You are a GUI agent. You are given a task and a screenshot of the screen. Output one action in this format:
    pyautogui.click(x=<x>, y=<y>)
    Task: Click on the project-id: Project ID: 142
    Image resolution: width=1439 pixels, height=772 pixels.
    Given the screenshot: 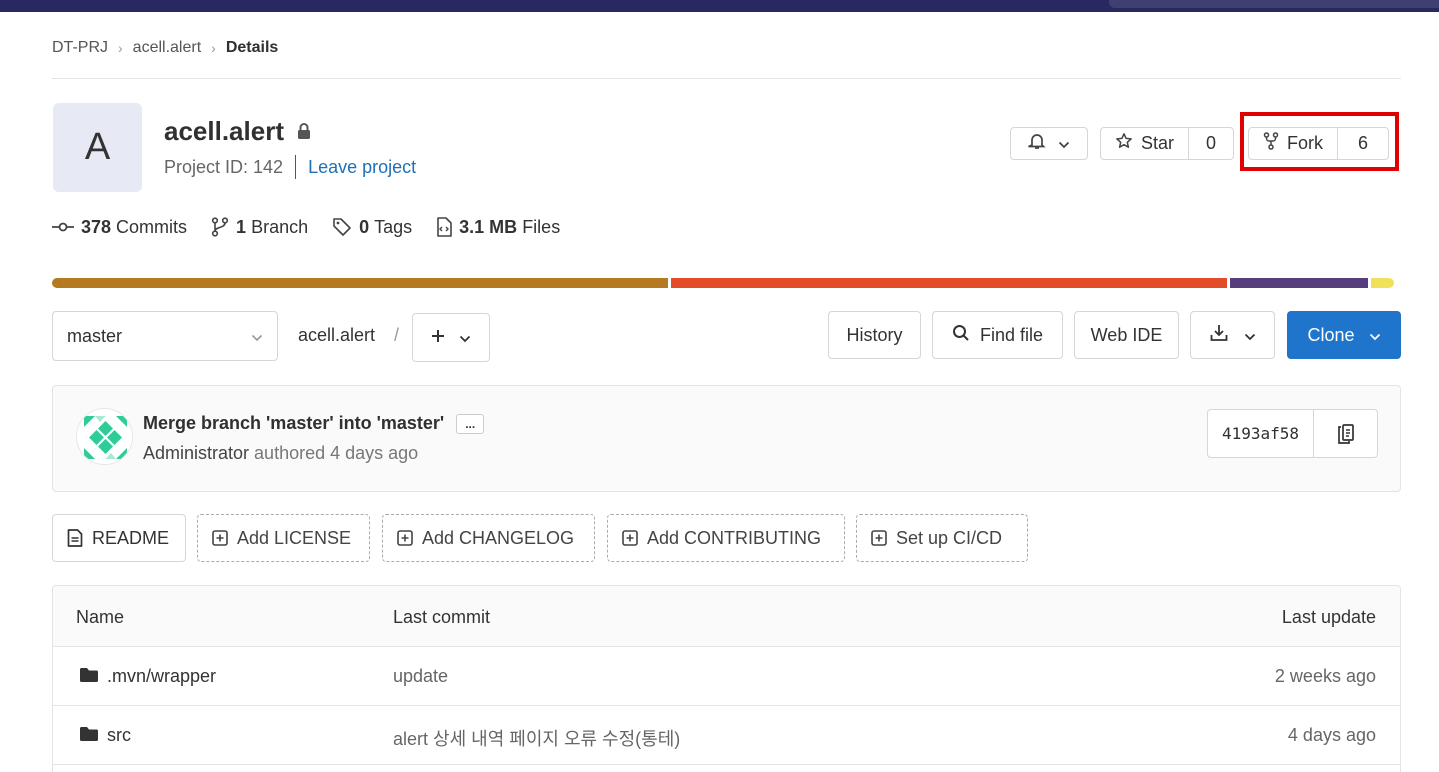 What is the action you would take?
    pyautogui.click(x=224, y=166)
    